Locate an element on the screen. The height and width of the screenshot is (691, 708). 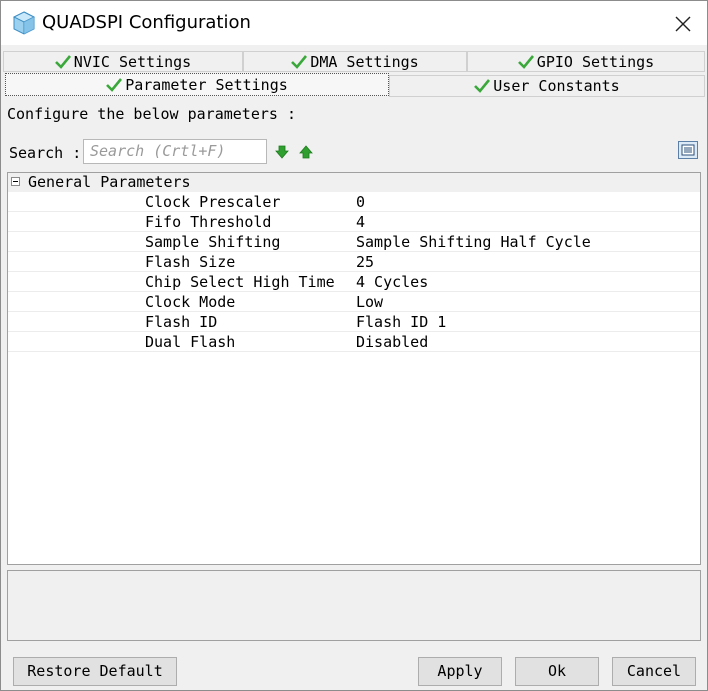
window-title: QUADSPI Configuration is located at coordinates (146, 22).